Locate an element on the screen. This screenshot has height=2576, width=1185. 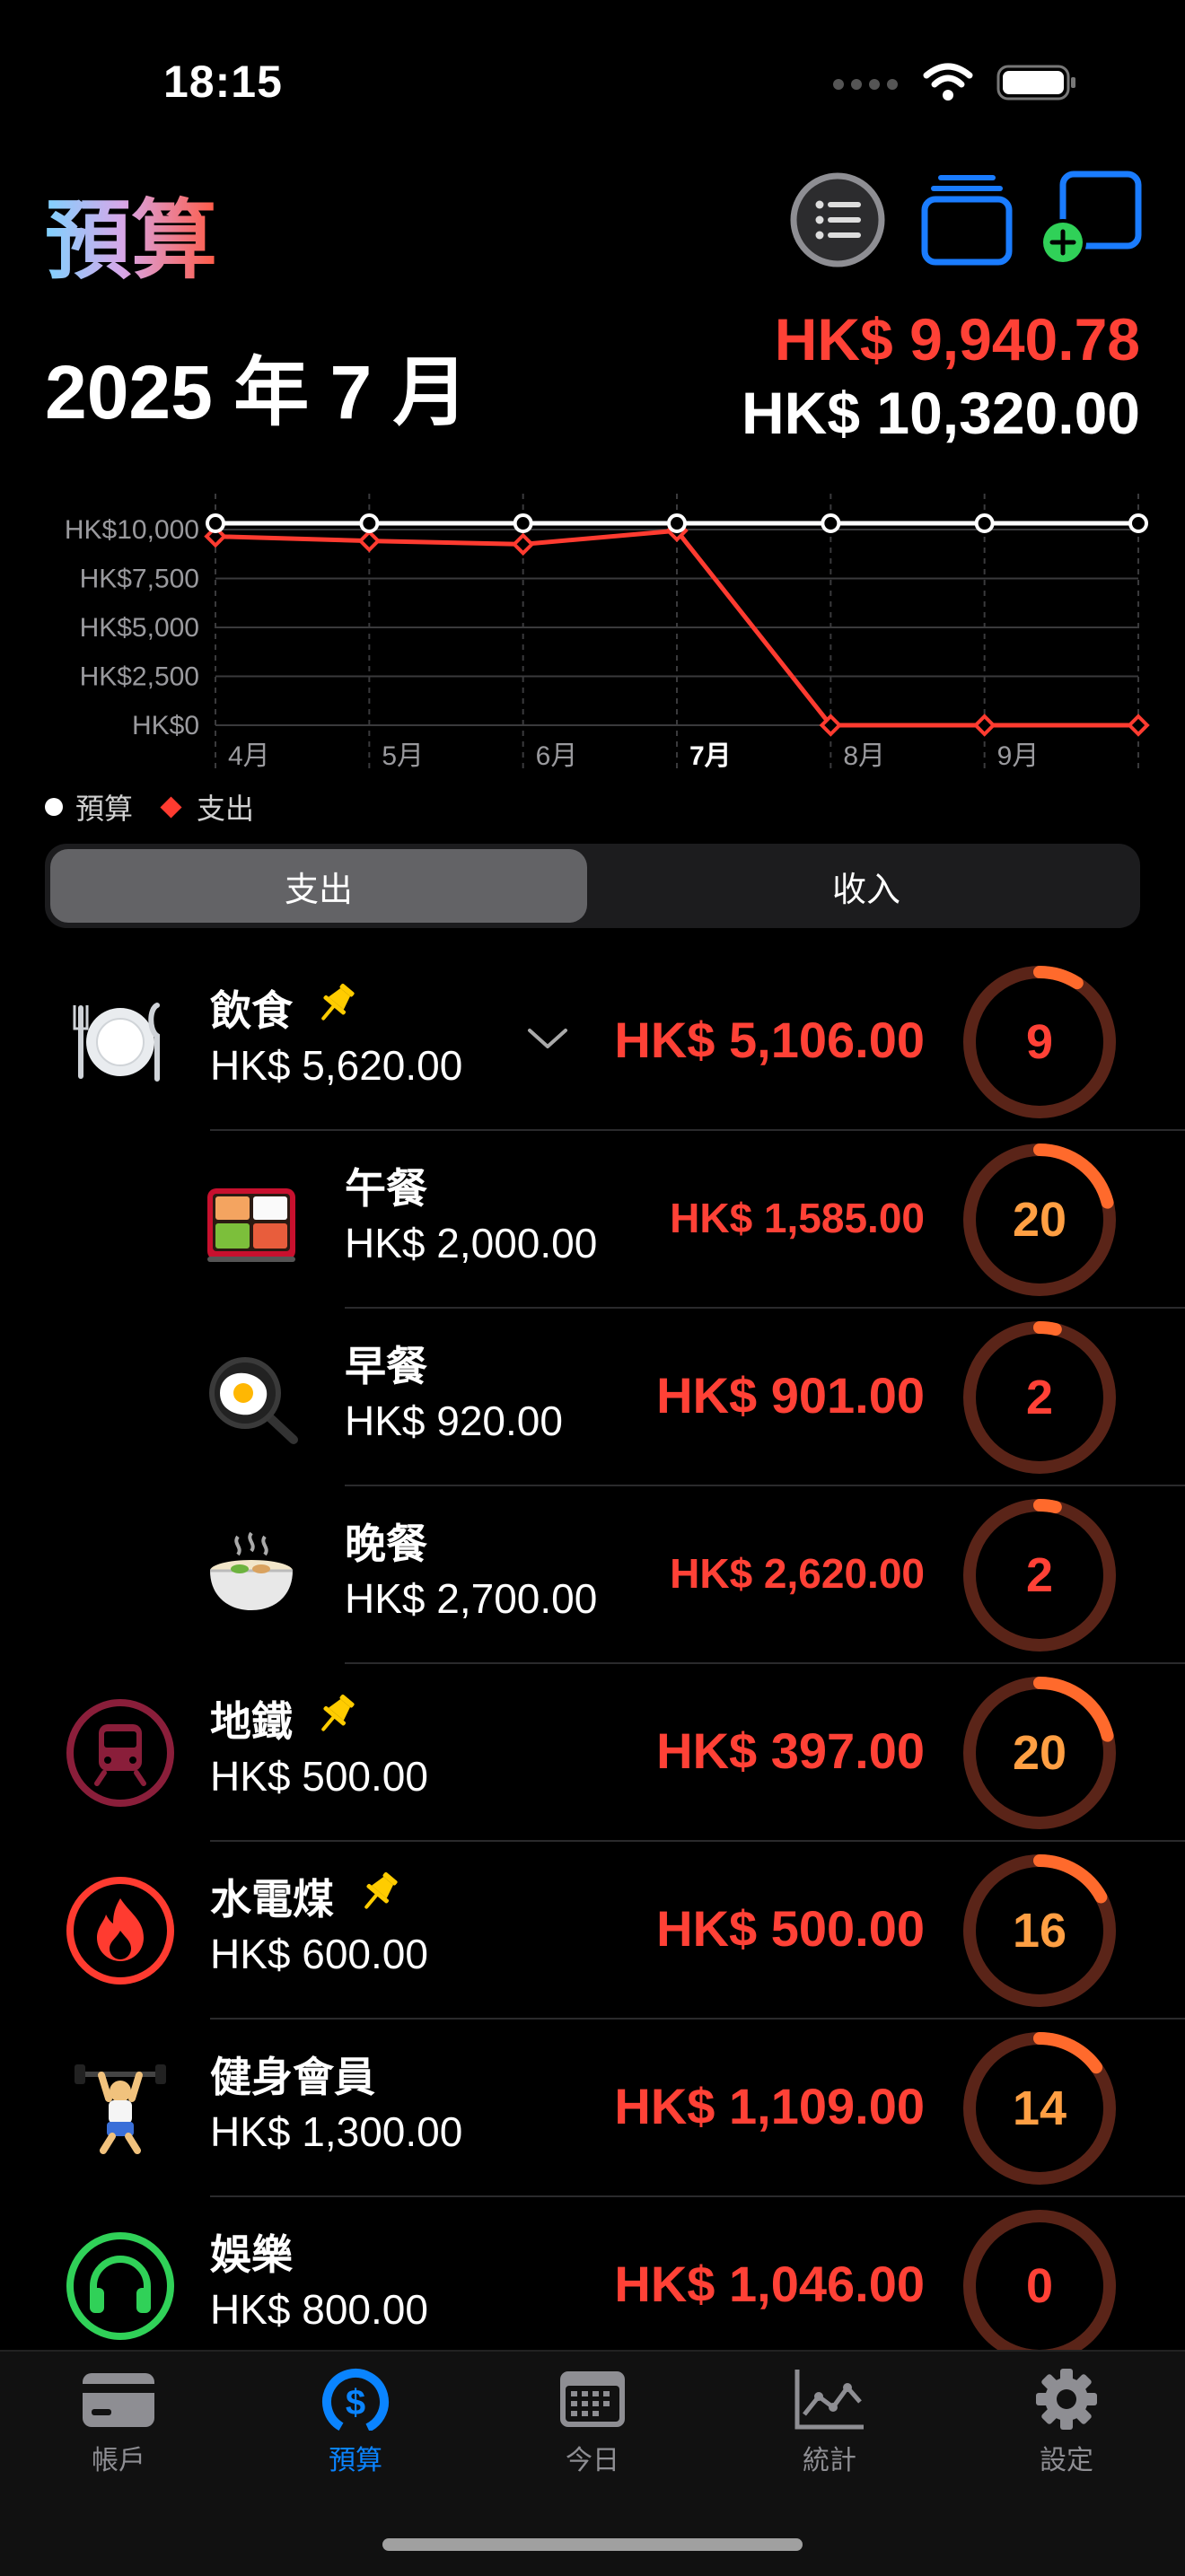
status-icons is located at coordinates (954, 85).